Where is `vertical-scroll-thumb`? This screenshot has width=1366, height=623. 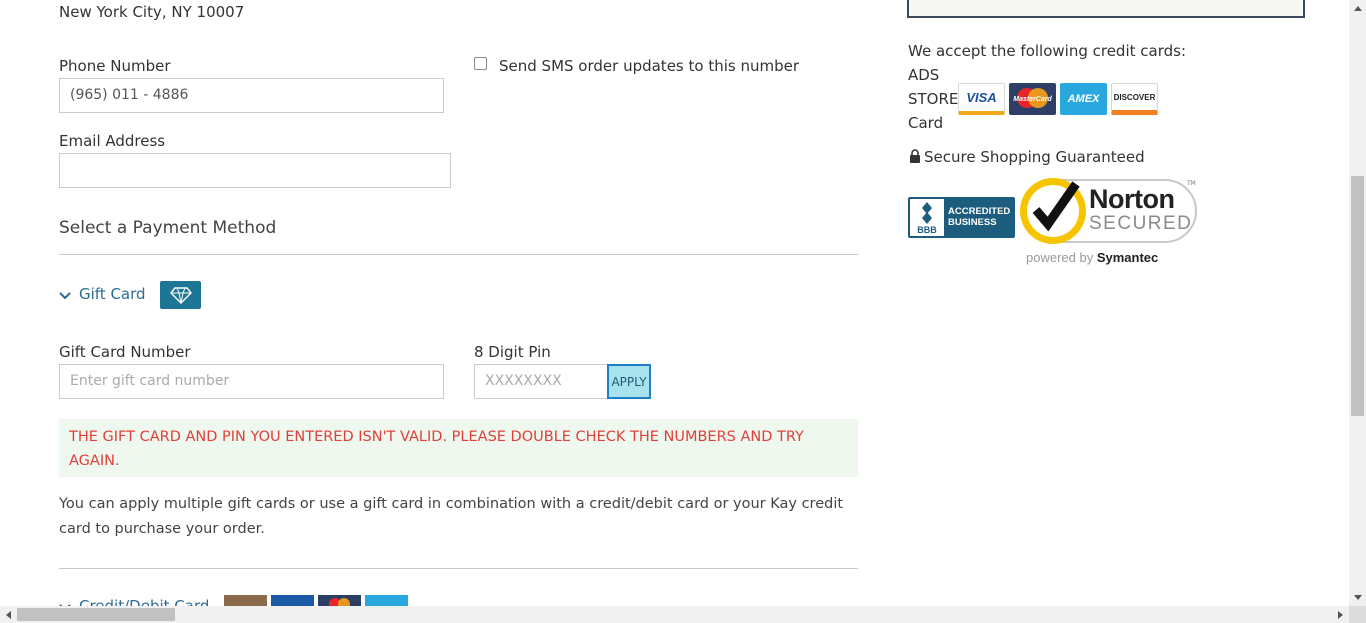
vertical-scroll-thumb is located at coordinates (1357, 296).